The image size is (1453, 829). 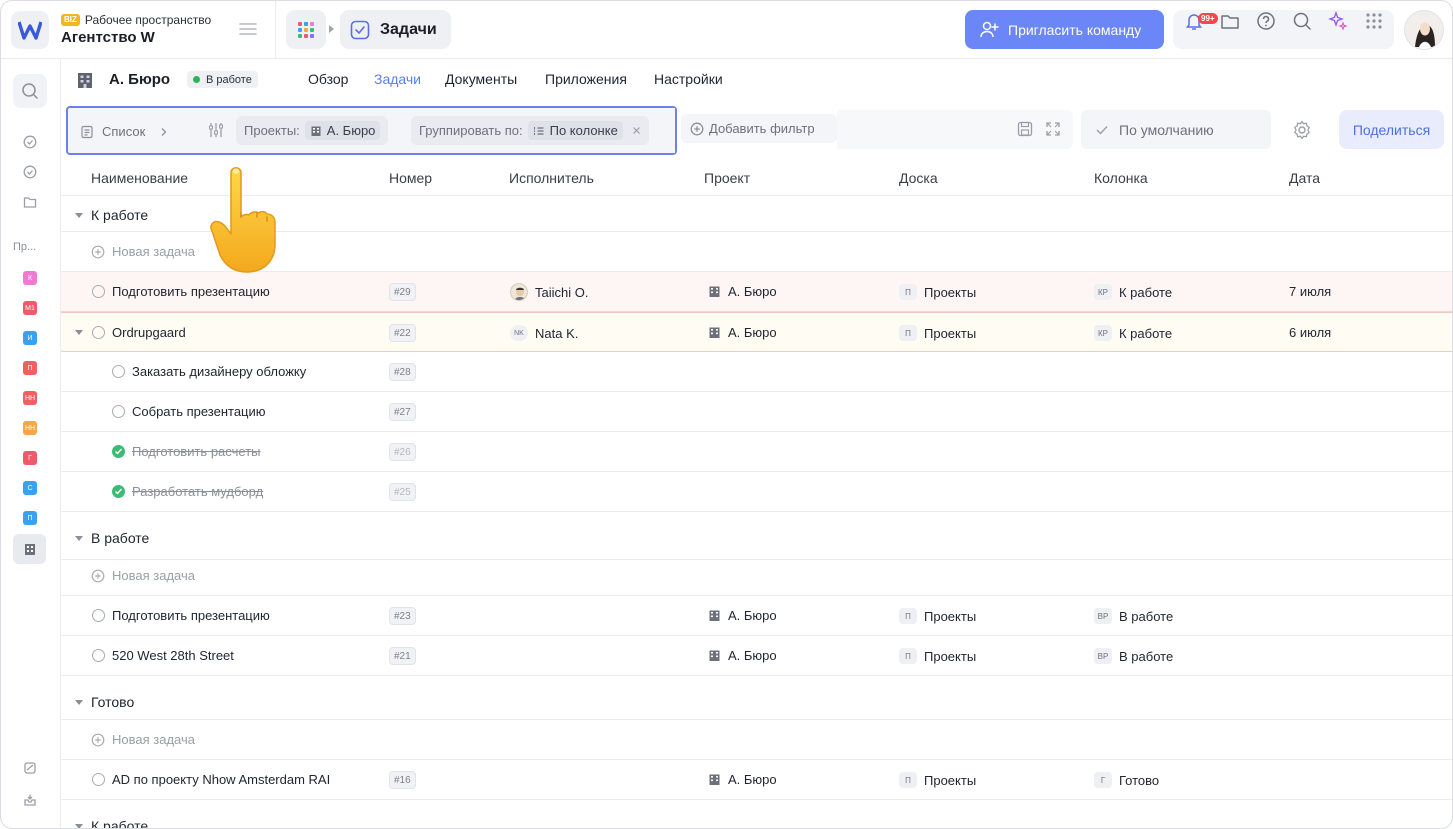 What do you see at coordinates (173, 655) in the screenshot?
I see `task-name: 520 West 28th Street` at bounding box center [173, 655].